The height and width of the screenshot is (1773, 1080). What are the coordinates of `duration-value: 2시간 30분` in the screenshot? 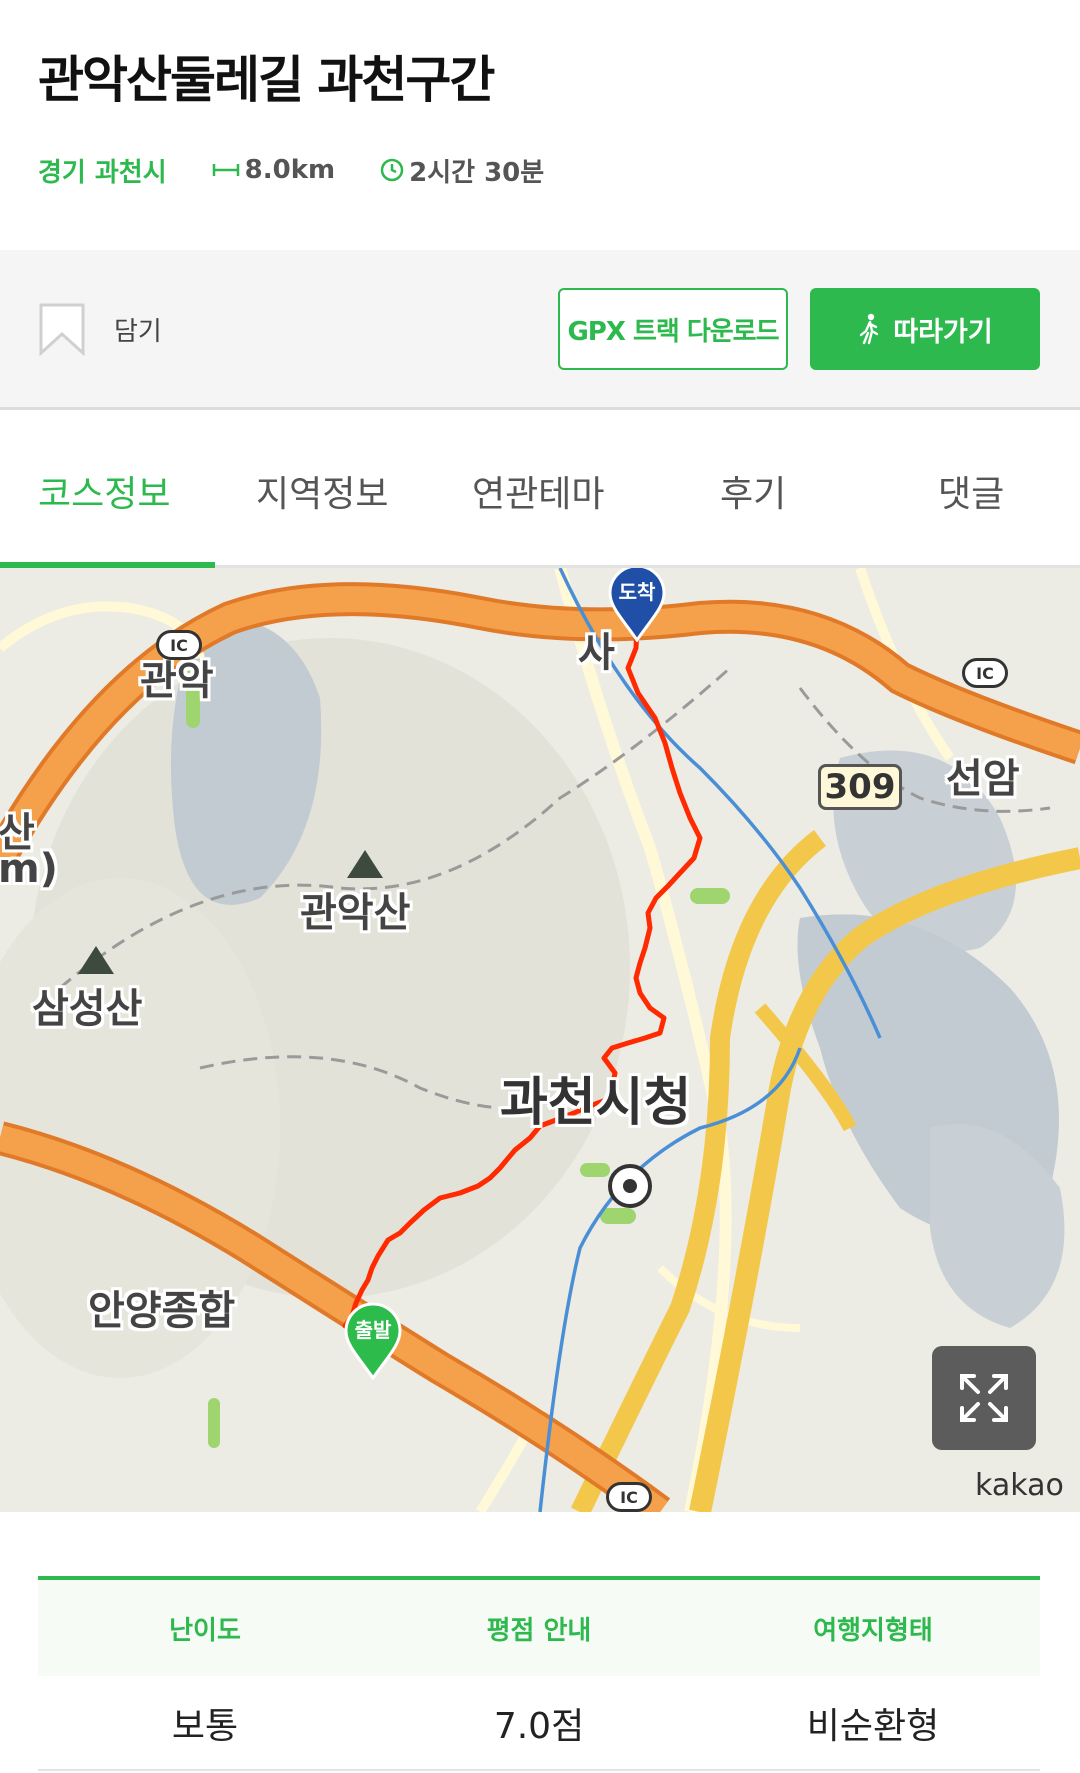 It's located at (477, 172).